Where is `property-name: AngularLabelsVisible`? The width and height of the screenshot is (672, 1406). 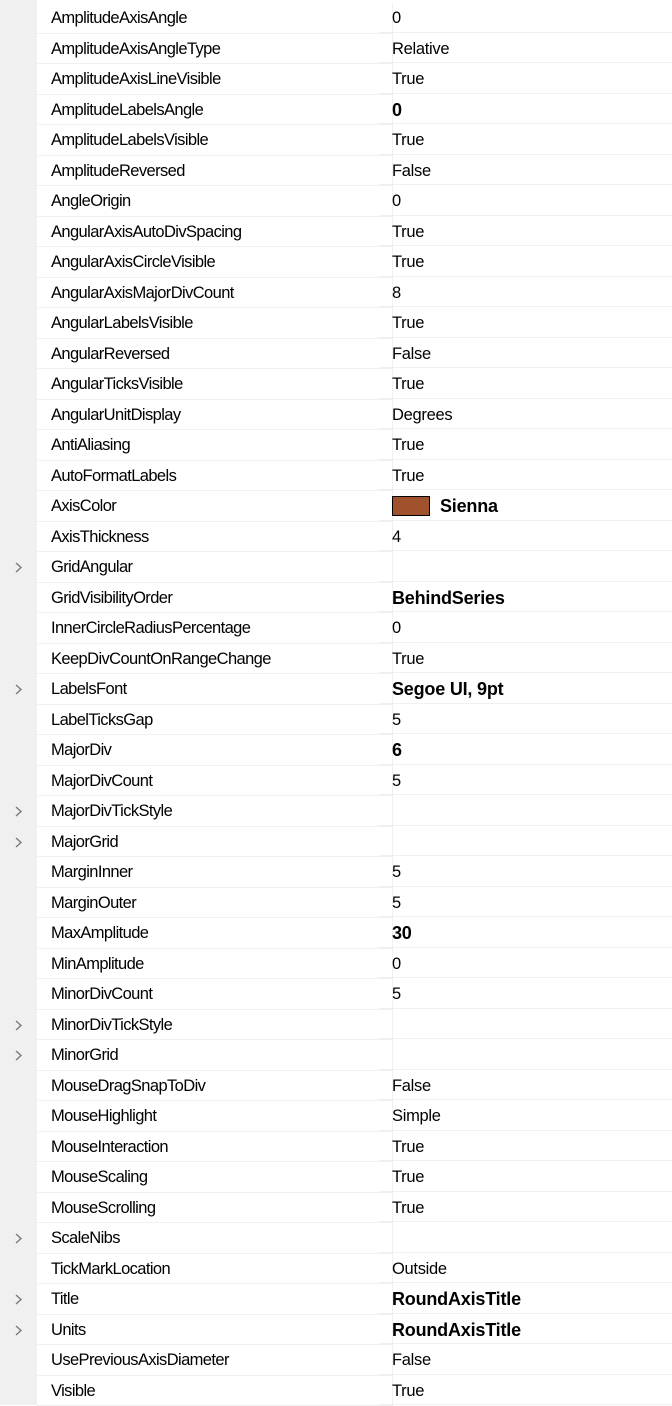 property-name: AngularLabelsVisible is located at coordinates (215, 323).